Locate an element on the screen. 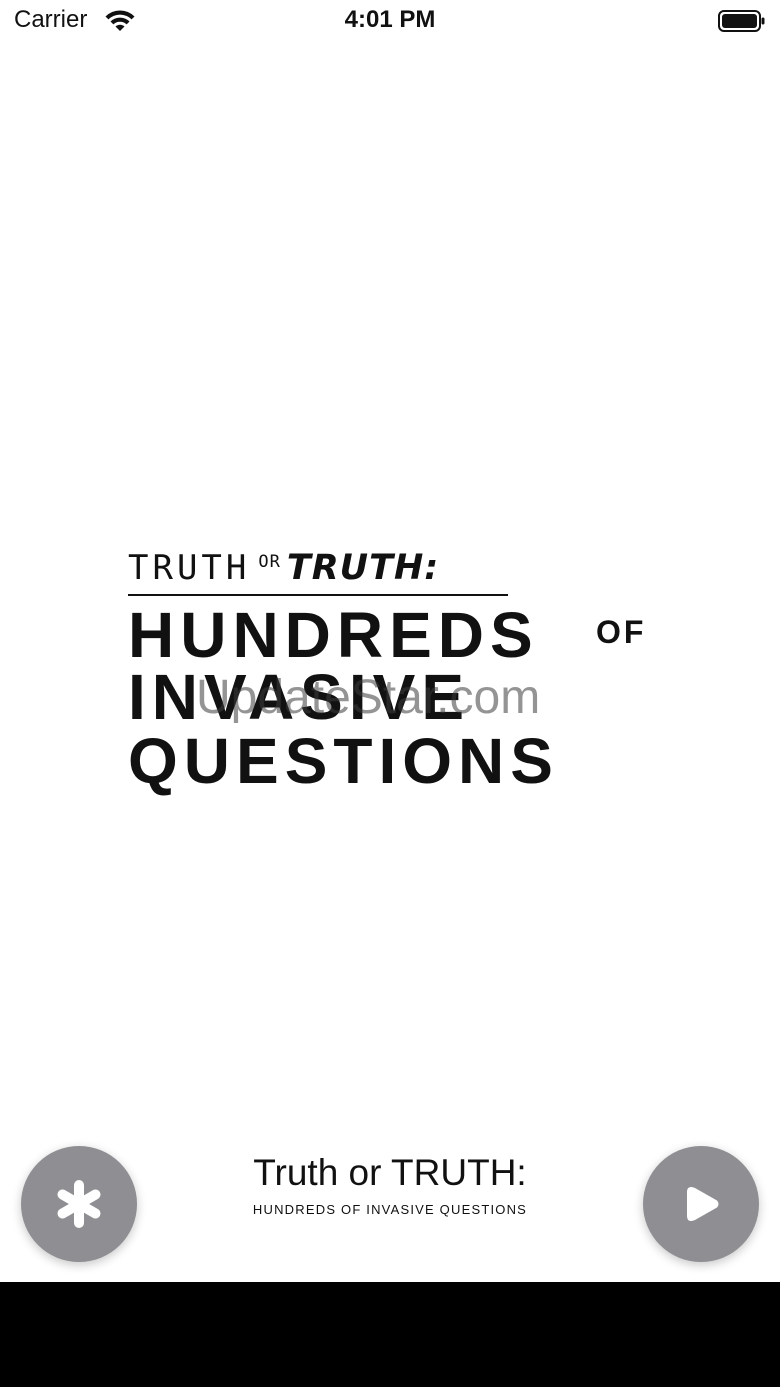 This screenshot has width=780, height=1387. play-button is located at coordinates (701, 1204).